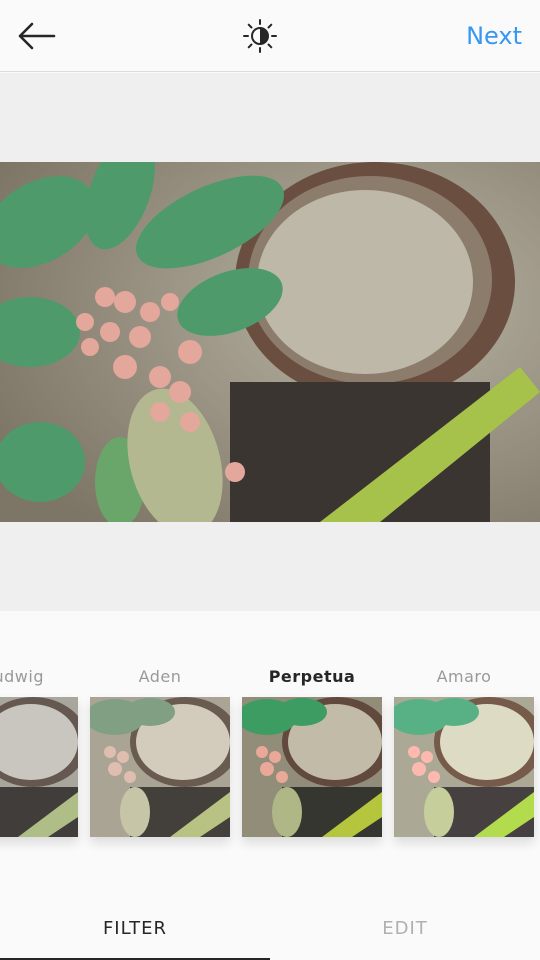  What do you see at coordinates (464, 676) in the screenshot?
I see `filter-name: Amaro` at bounding box center [464, 676].